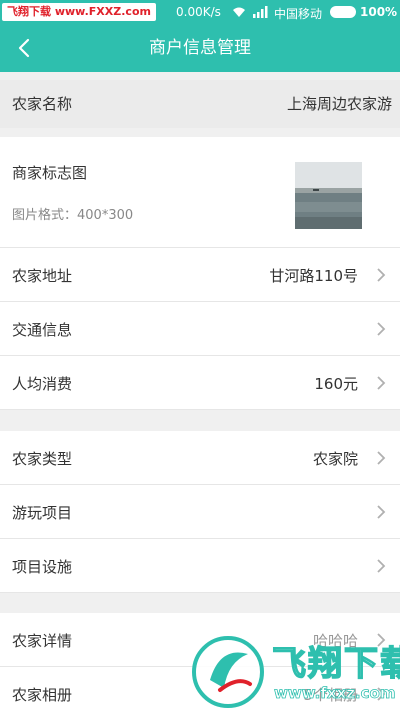 The width and height of the screenshot is (400, 711). Describe the element at coordinates (42, 513) in the screenshot. I see `play-items-label: 游玩项目` at that location.